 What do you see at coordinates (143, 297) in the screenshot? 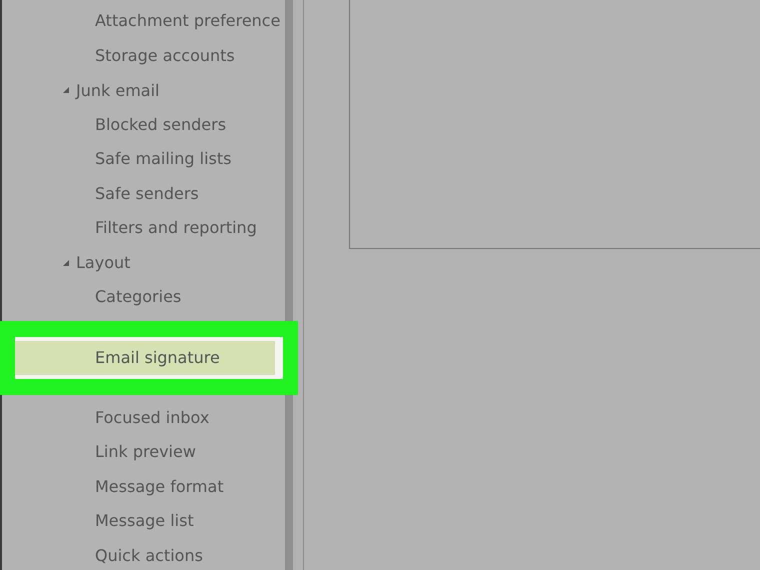
I see `nav-item: Categories` at bounding box center [143, 297].